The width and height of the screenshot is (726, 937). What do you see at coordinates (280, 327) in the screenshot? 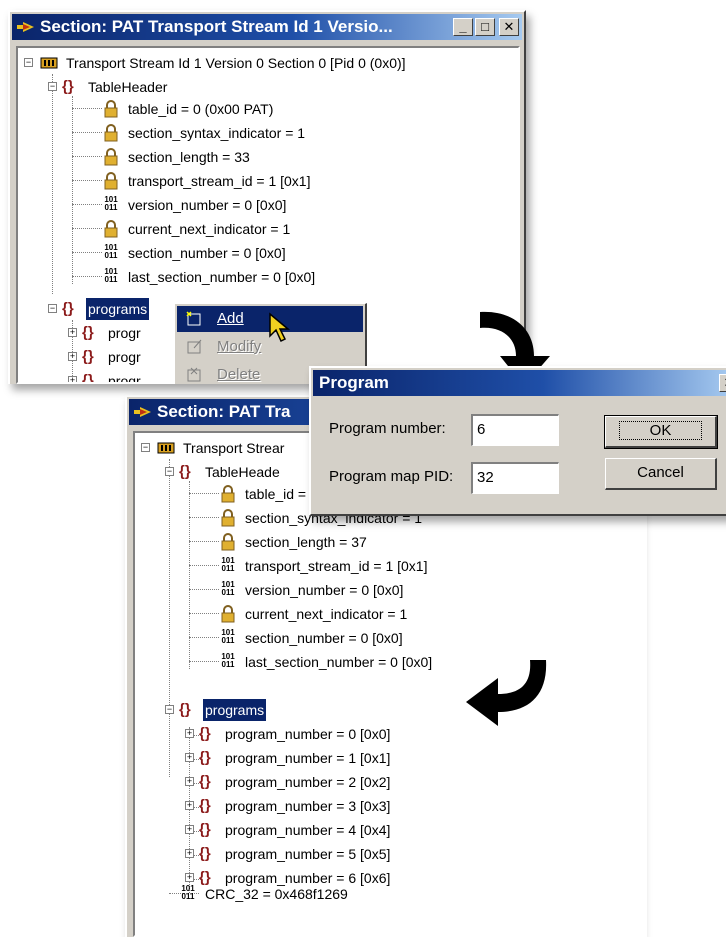
I see `mouse-cursor-icon` at bounding box center [280, 327].